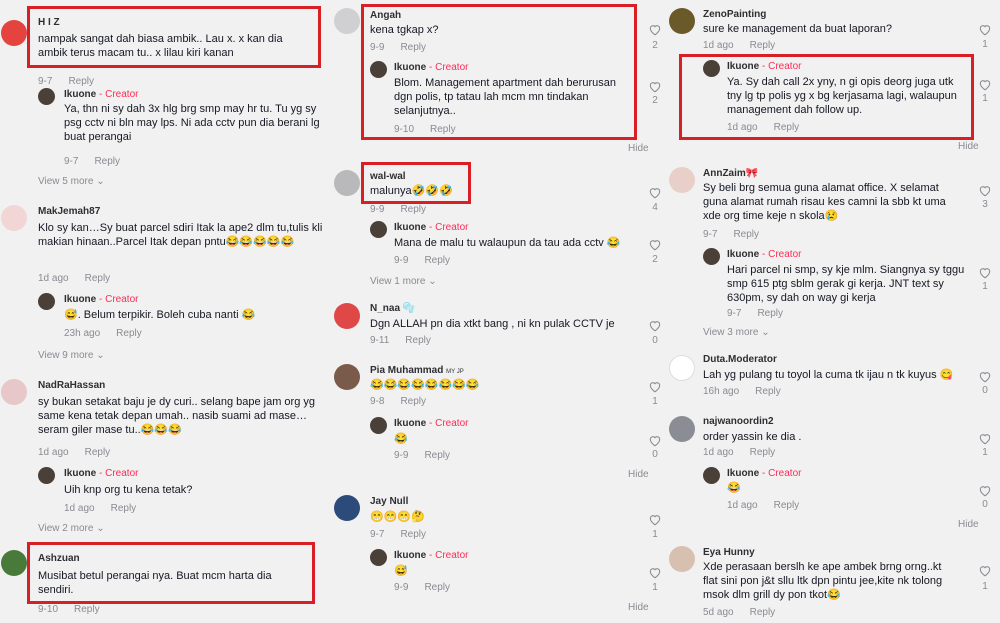 This screenshot has width=1000, height=623. Describe the element at coordinates (389, 501) in the screenshot. I see `comment-username: Jay Null` at that location.